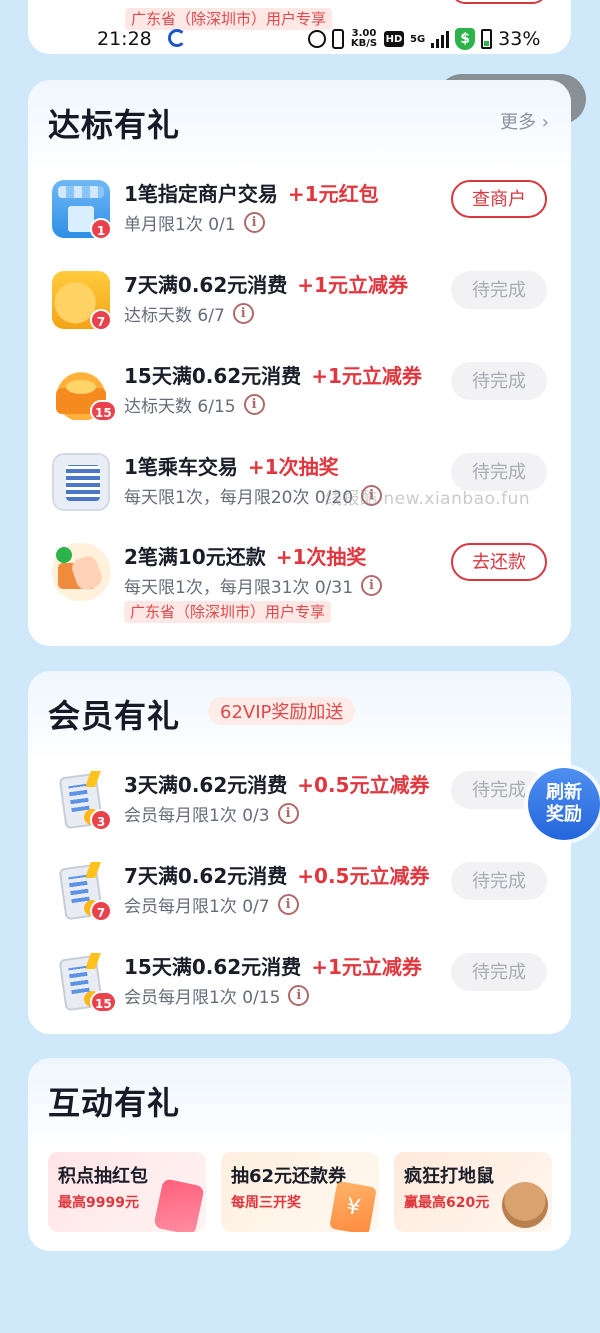 The width and height of the screenshot is (600, 1333). I want to click on task-title: 2笔满10元还款 +1次抽奖, so click(245, 555).